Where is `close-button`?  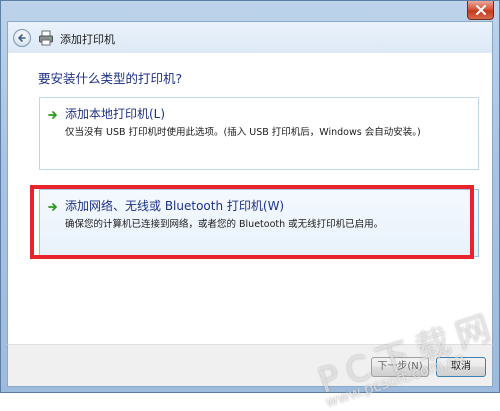
close-button is located at coordinates (480, 10).